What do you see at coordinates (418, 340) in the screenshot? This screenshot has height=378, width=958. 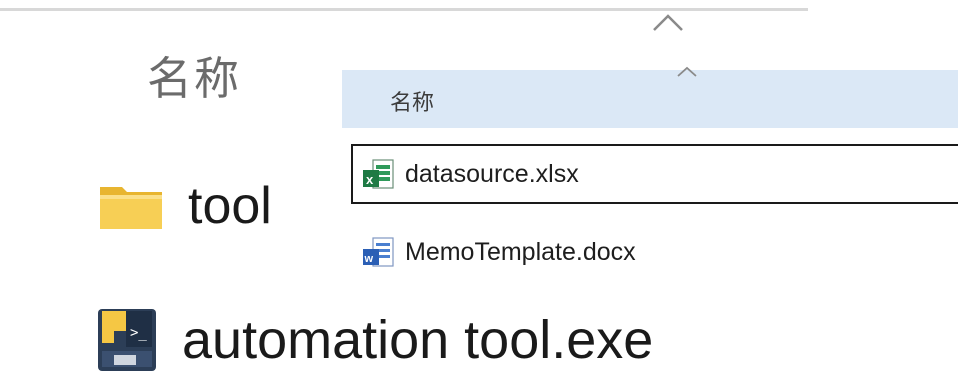 I see `file-name: automation tool.exe` at bounding box center [418, 340].